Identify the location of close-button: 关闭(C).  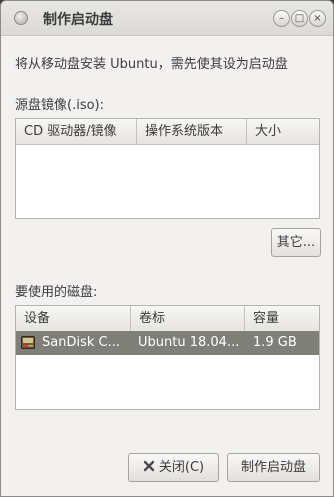
(173, 467).